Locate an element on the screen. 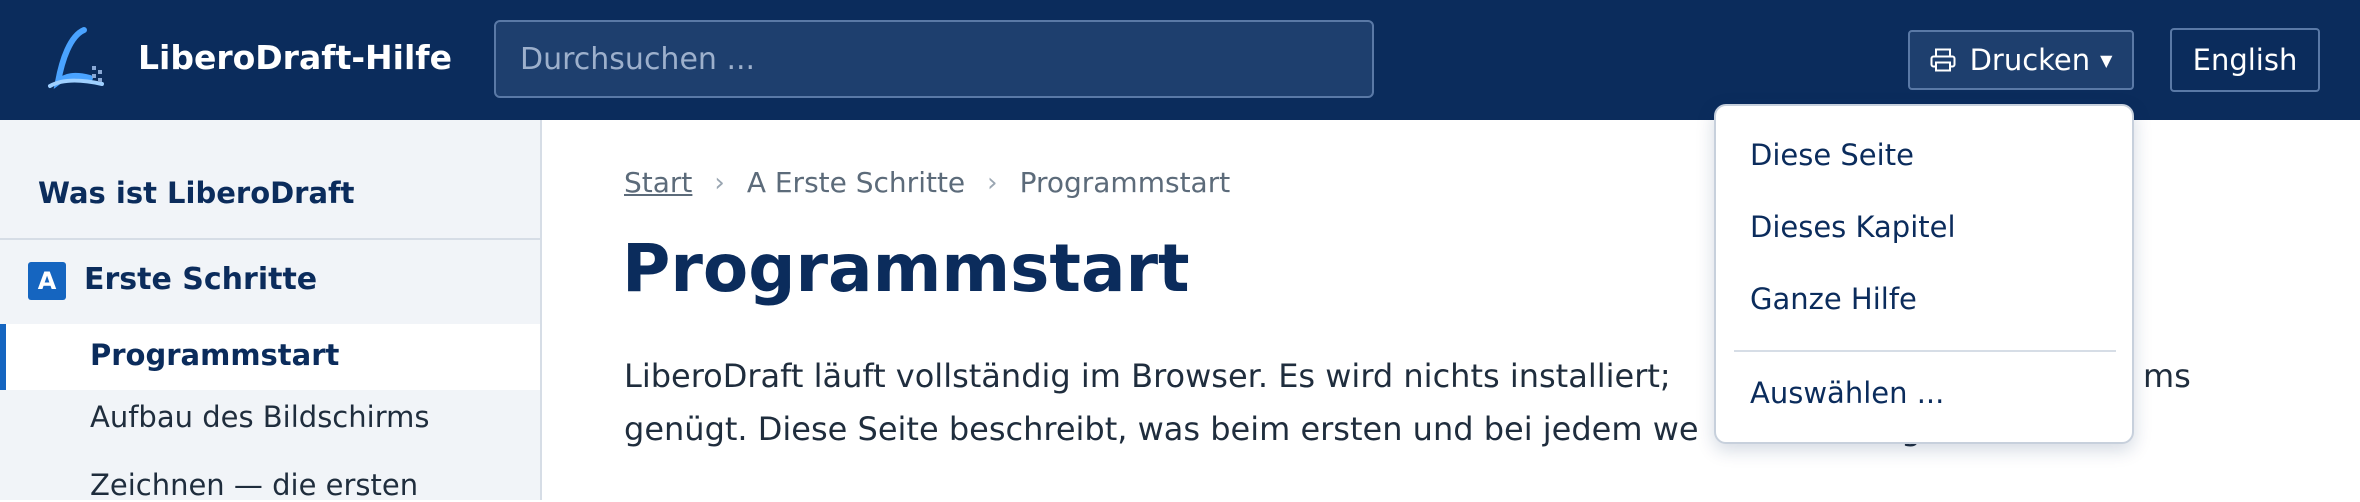 The width and height of the screenshot is (2360, 502). paragraph-line-1-end: ms is located at coordinates (2167, 376).